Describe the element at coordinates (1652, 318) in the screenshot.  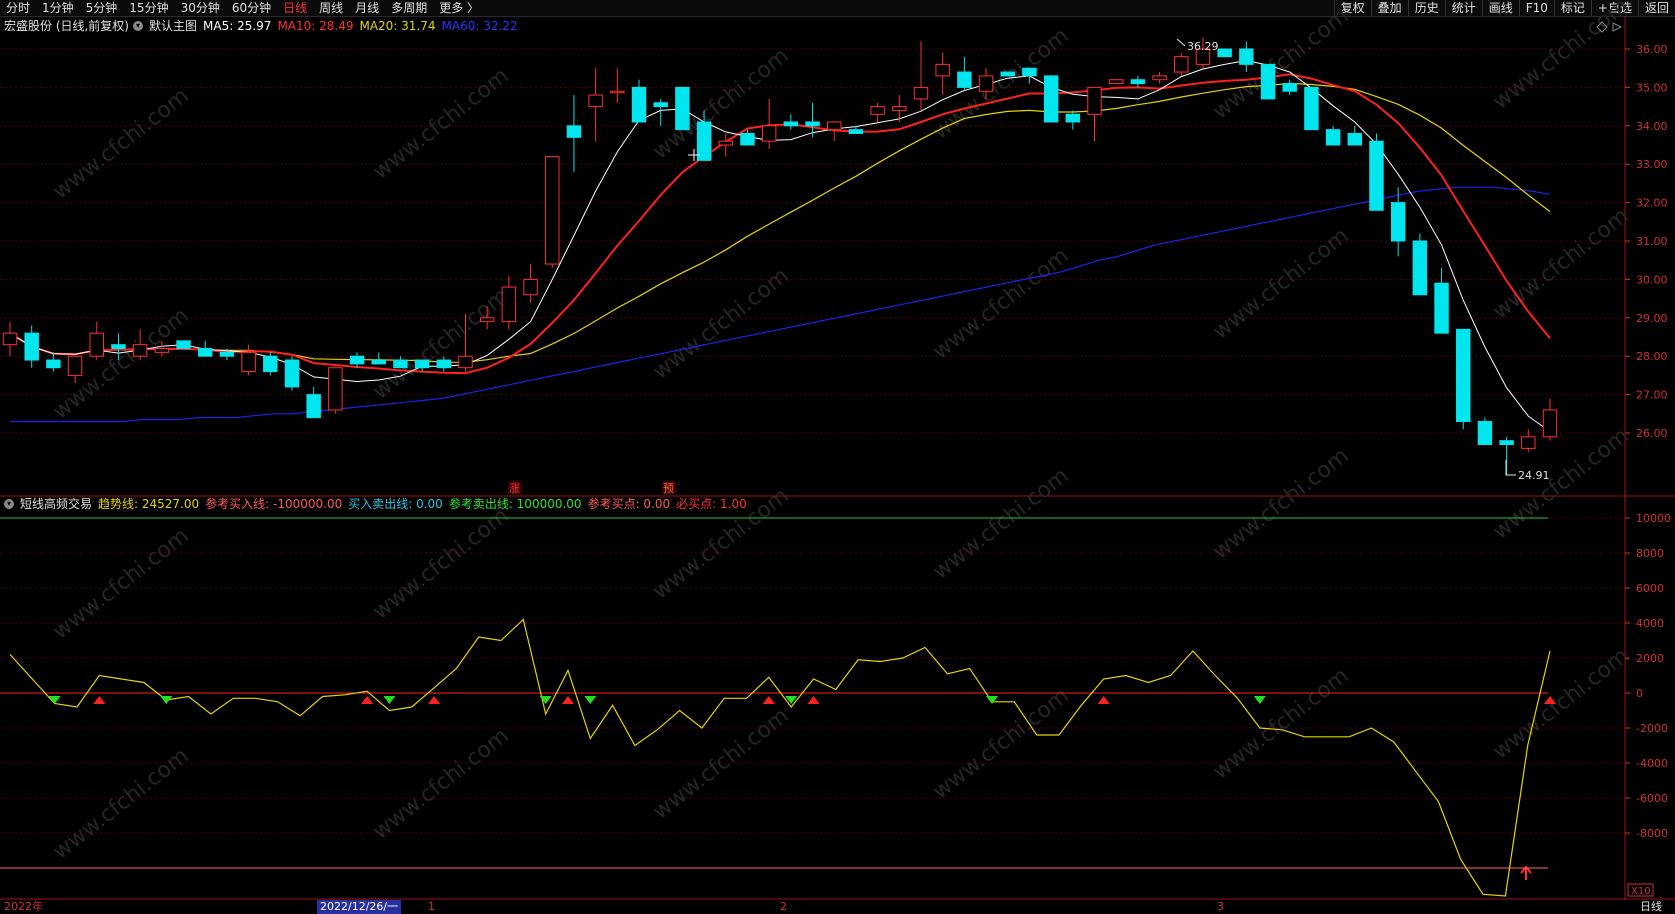
I see `price-tick: 29.00` at that location.